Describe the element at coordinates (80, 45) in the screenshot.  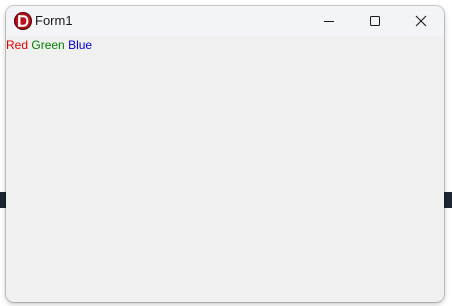
I see `label-blue: Blue` at that location.